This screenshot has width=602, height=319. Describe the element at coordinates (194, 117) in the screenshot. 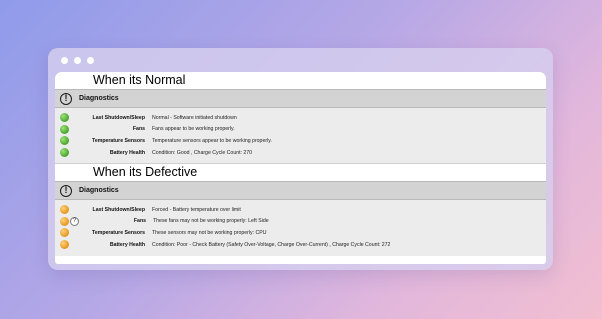

I see `row-value: Normal - Software initiated shutdown` at that location.